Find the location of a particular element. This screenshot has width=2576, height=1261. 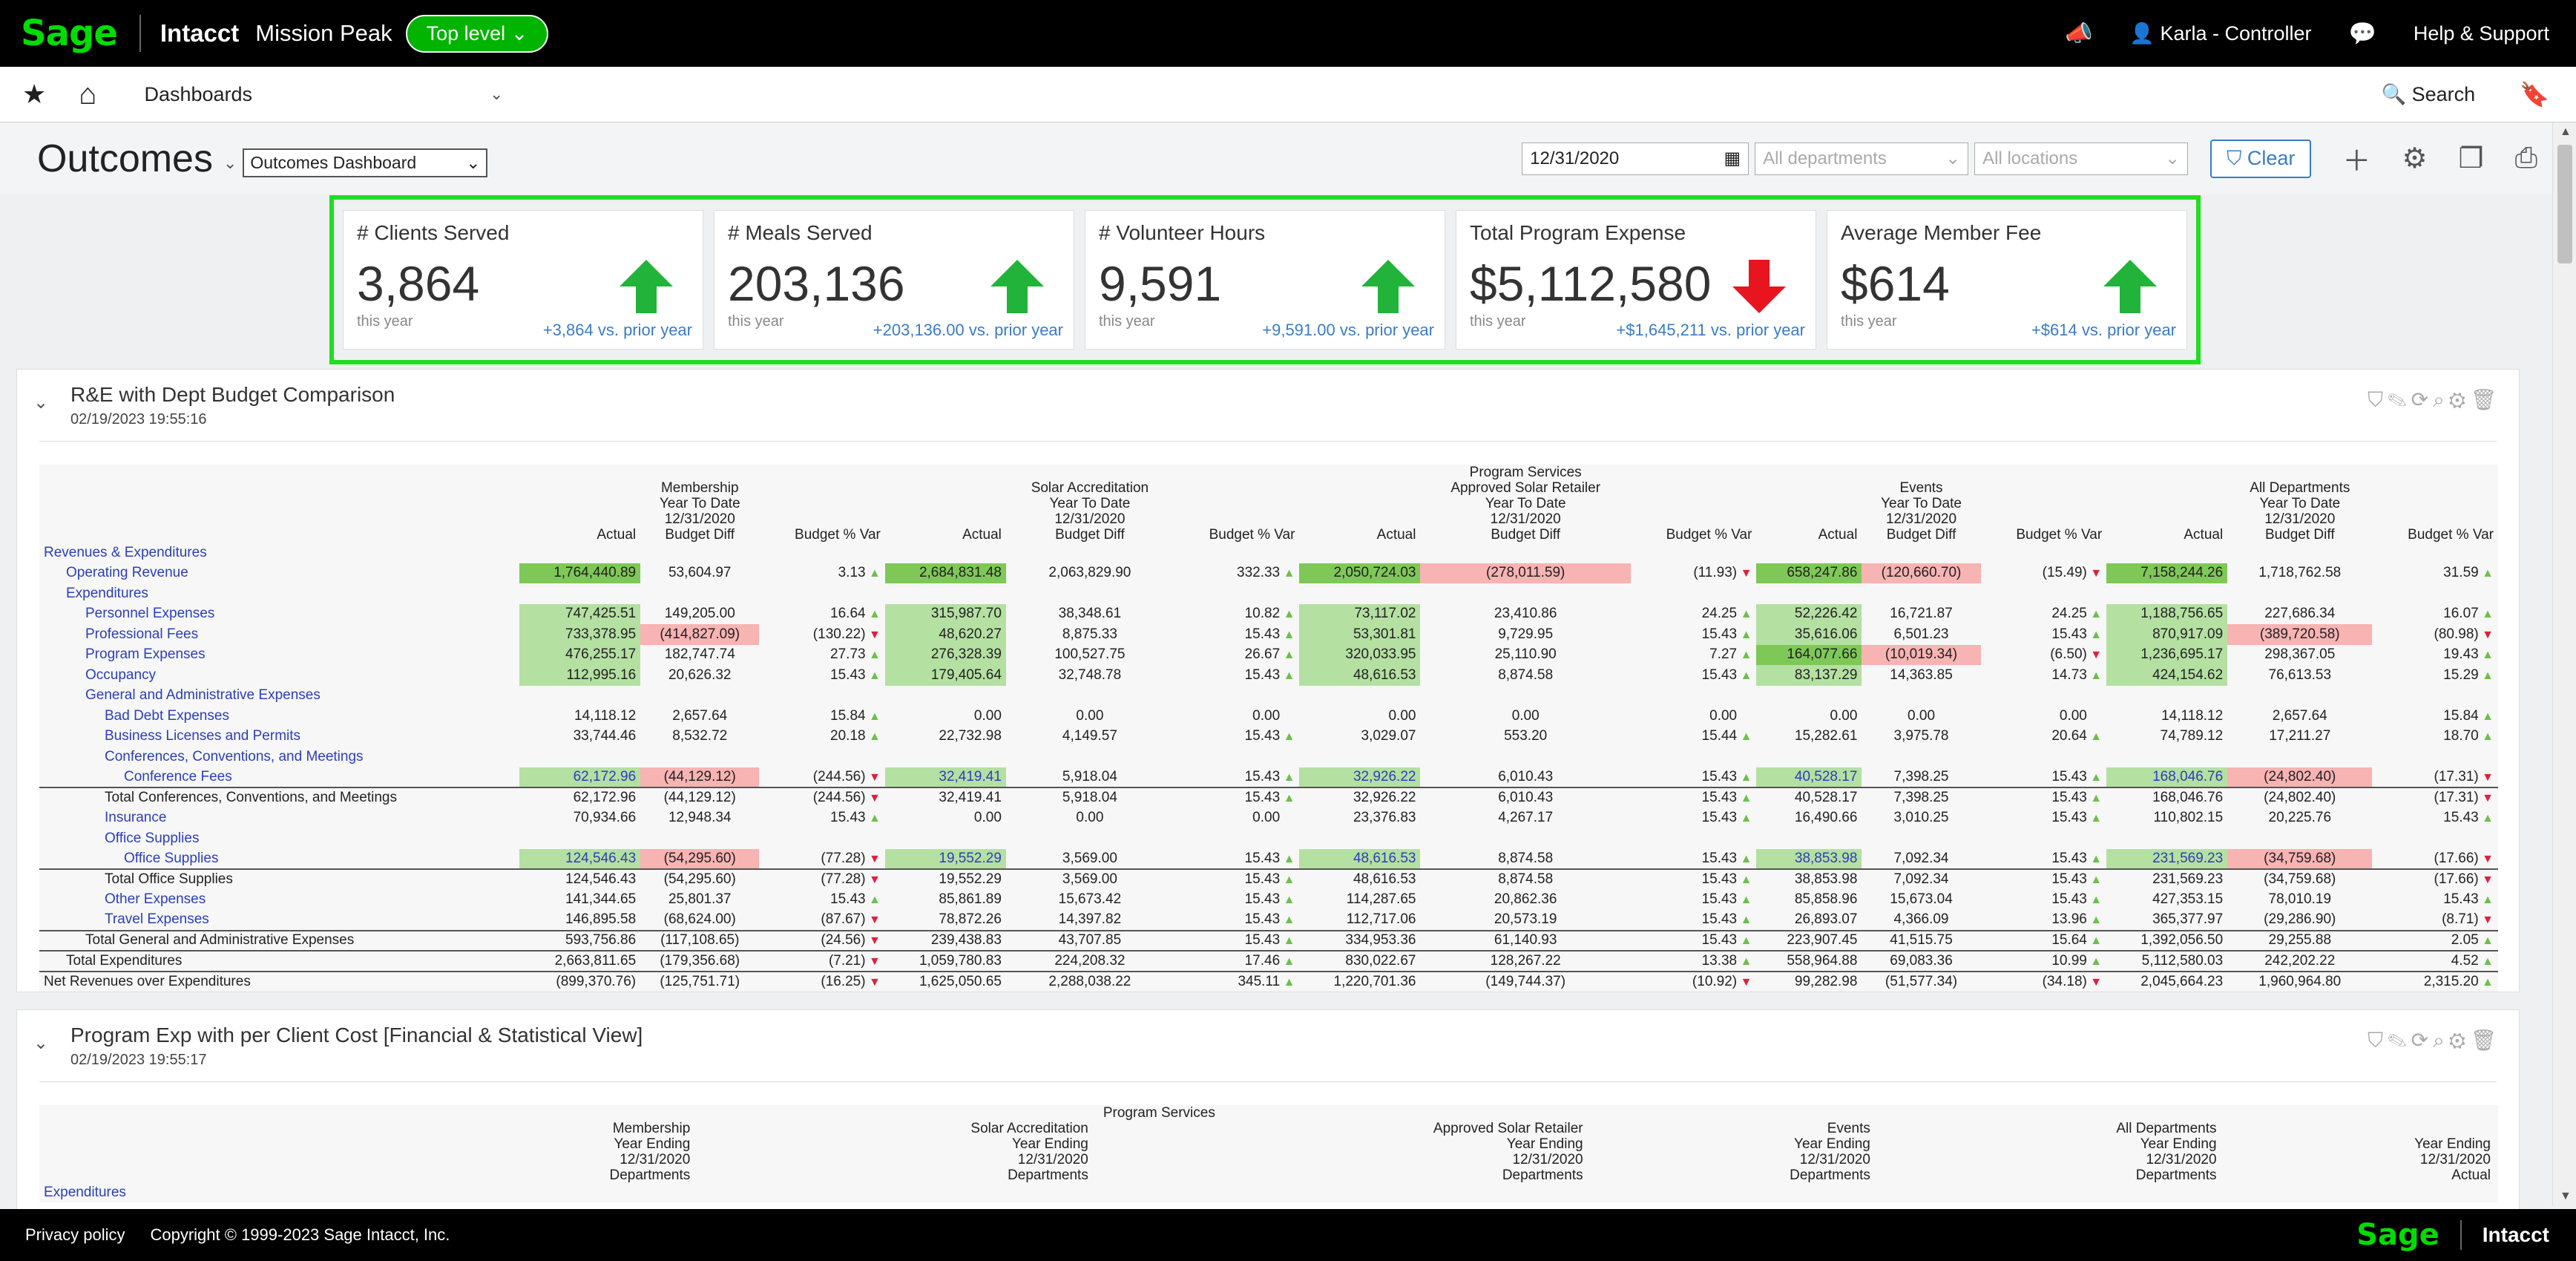

actual-cell: 14,118.12 is located at coordinates (579, 717).